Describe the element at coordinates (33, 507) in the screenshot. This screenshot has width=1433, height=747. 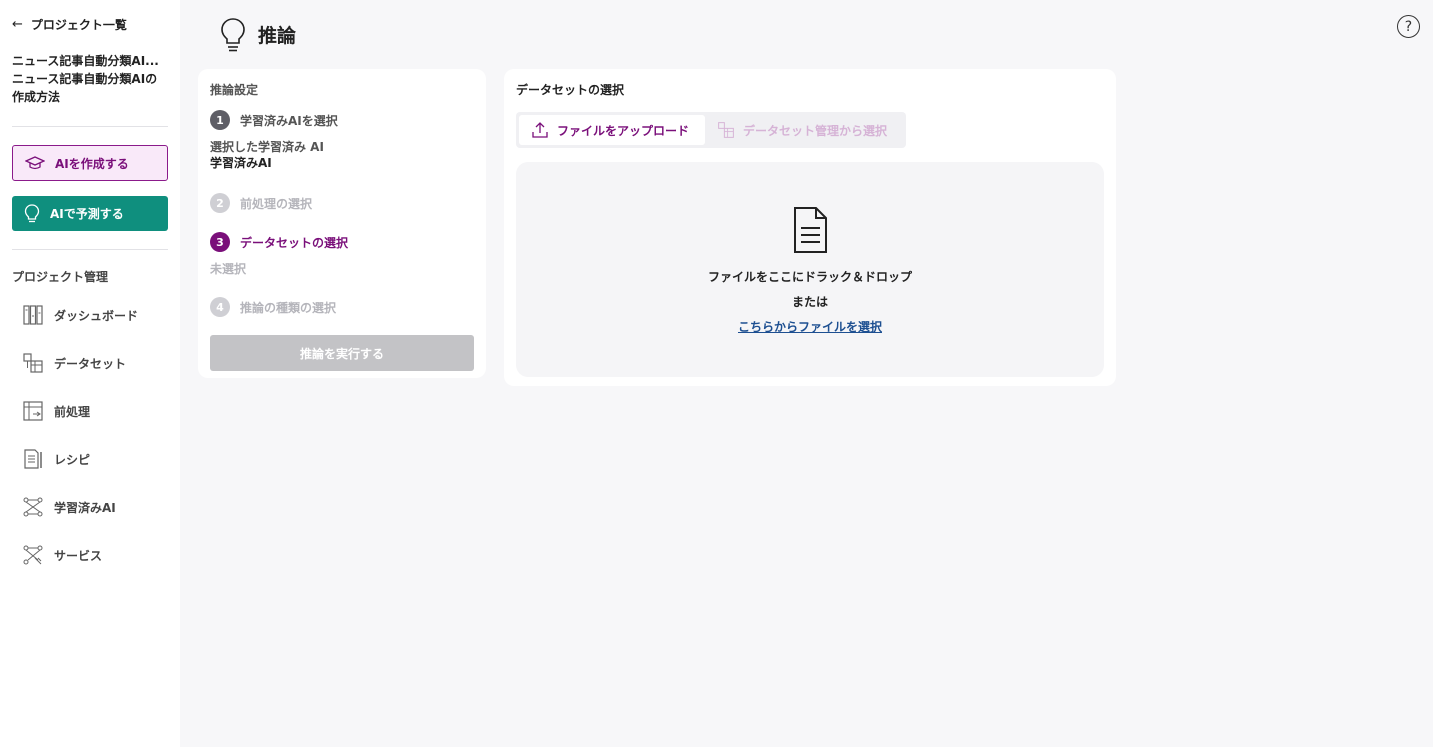
I see `trained-ai-icon` at that location.